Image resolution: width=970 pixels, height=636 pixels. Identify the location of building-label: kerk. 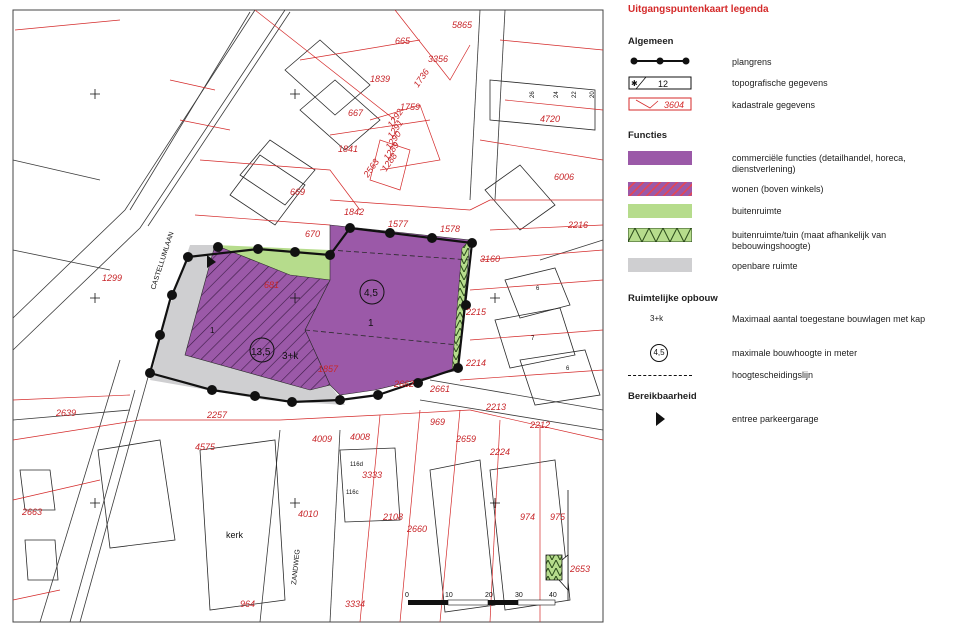
(235, 535).